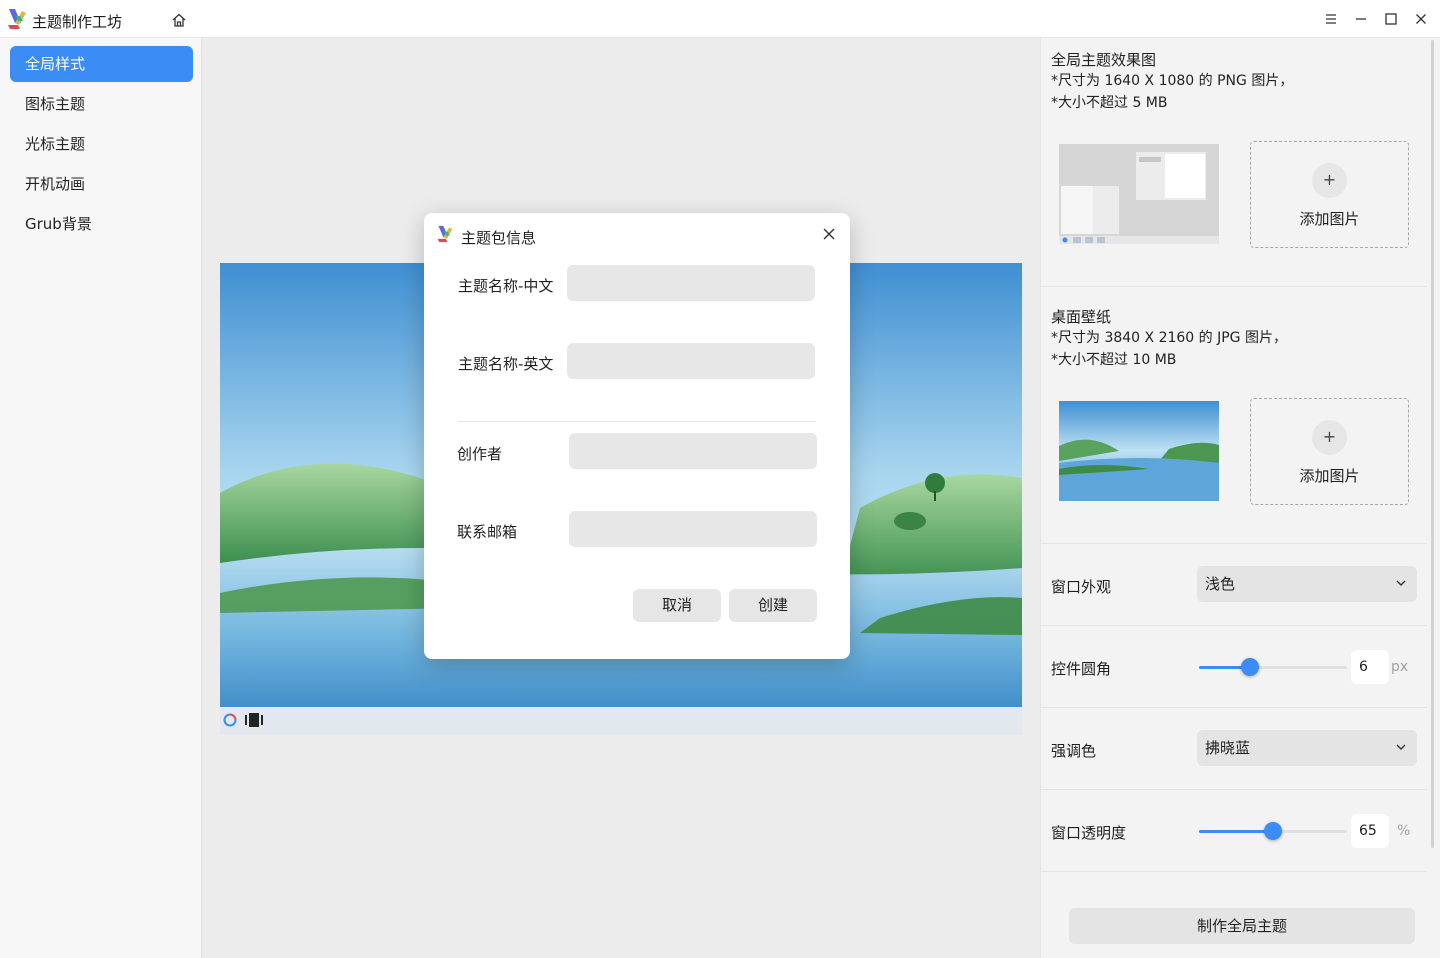 The height and width of the screenshot is (958, 1440). Describe the element at coordinates (1404, 831) in the screenshot. I see `opacity-unit: %` at that location.